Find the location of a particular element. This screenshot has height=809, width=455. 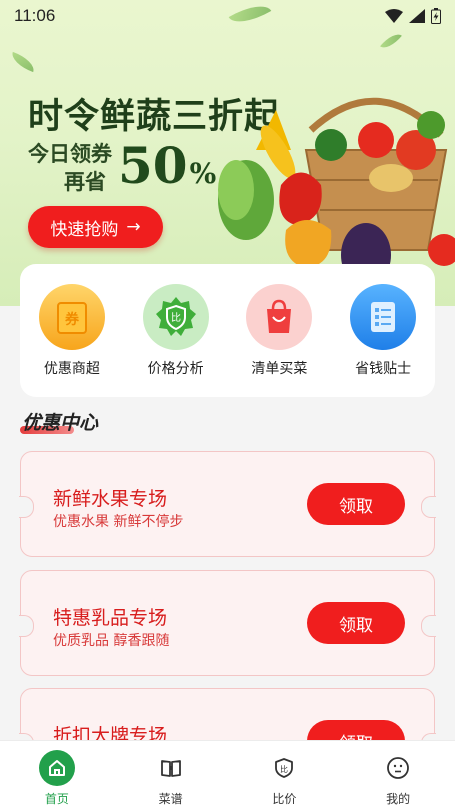

shield-badge-icon: 比 is located at coordinates (175, 317).